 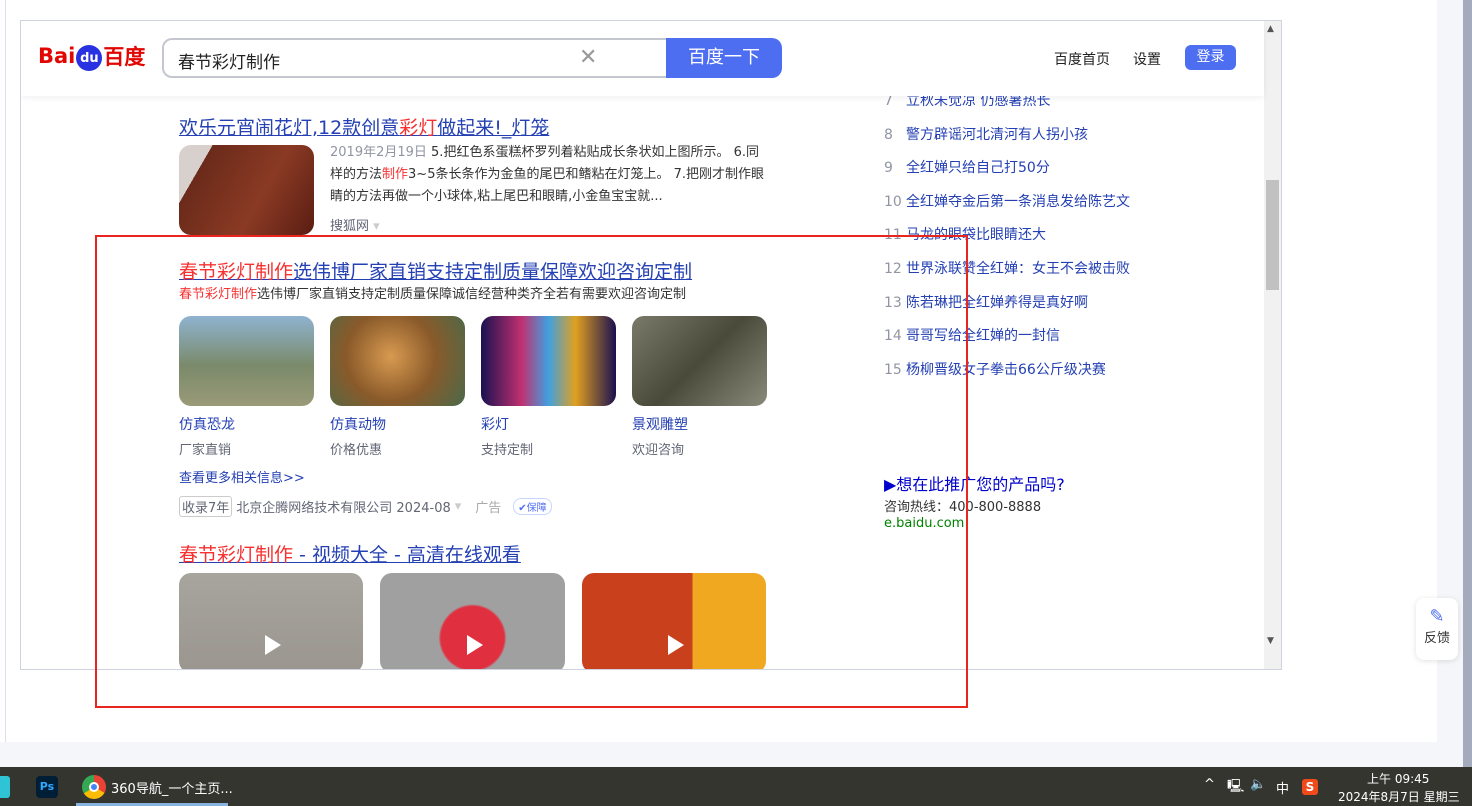 I want to click on clear-icon: ✕, so click(x=588, y=57).